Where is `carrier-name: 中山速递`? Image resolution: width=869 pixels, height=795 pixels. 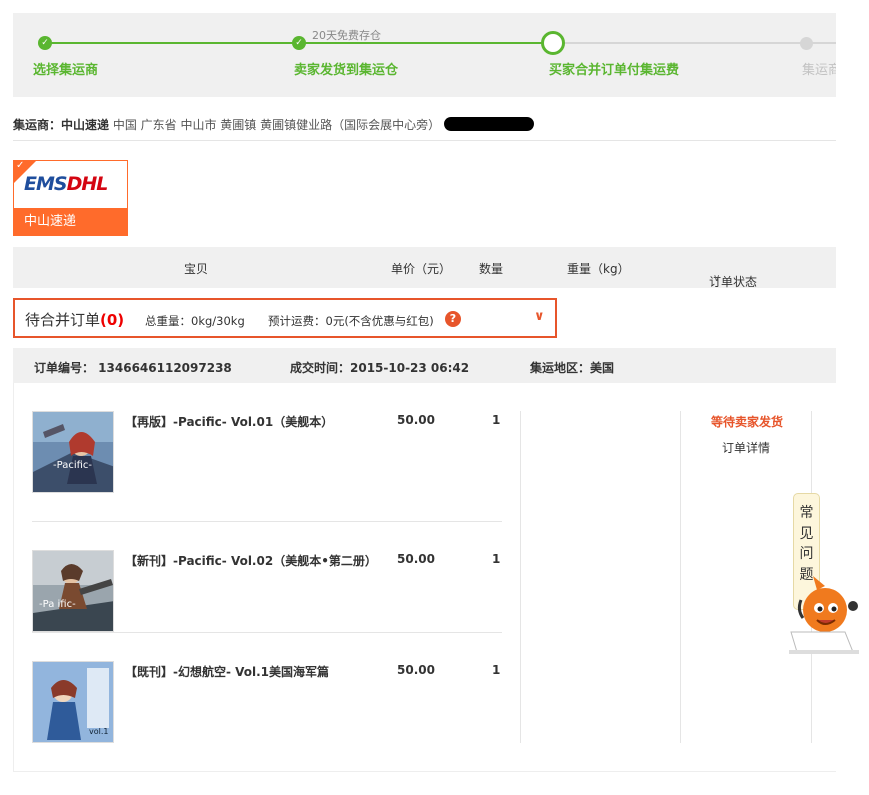
carrier-name: 中山速递 is located at coordinates (70, 221).